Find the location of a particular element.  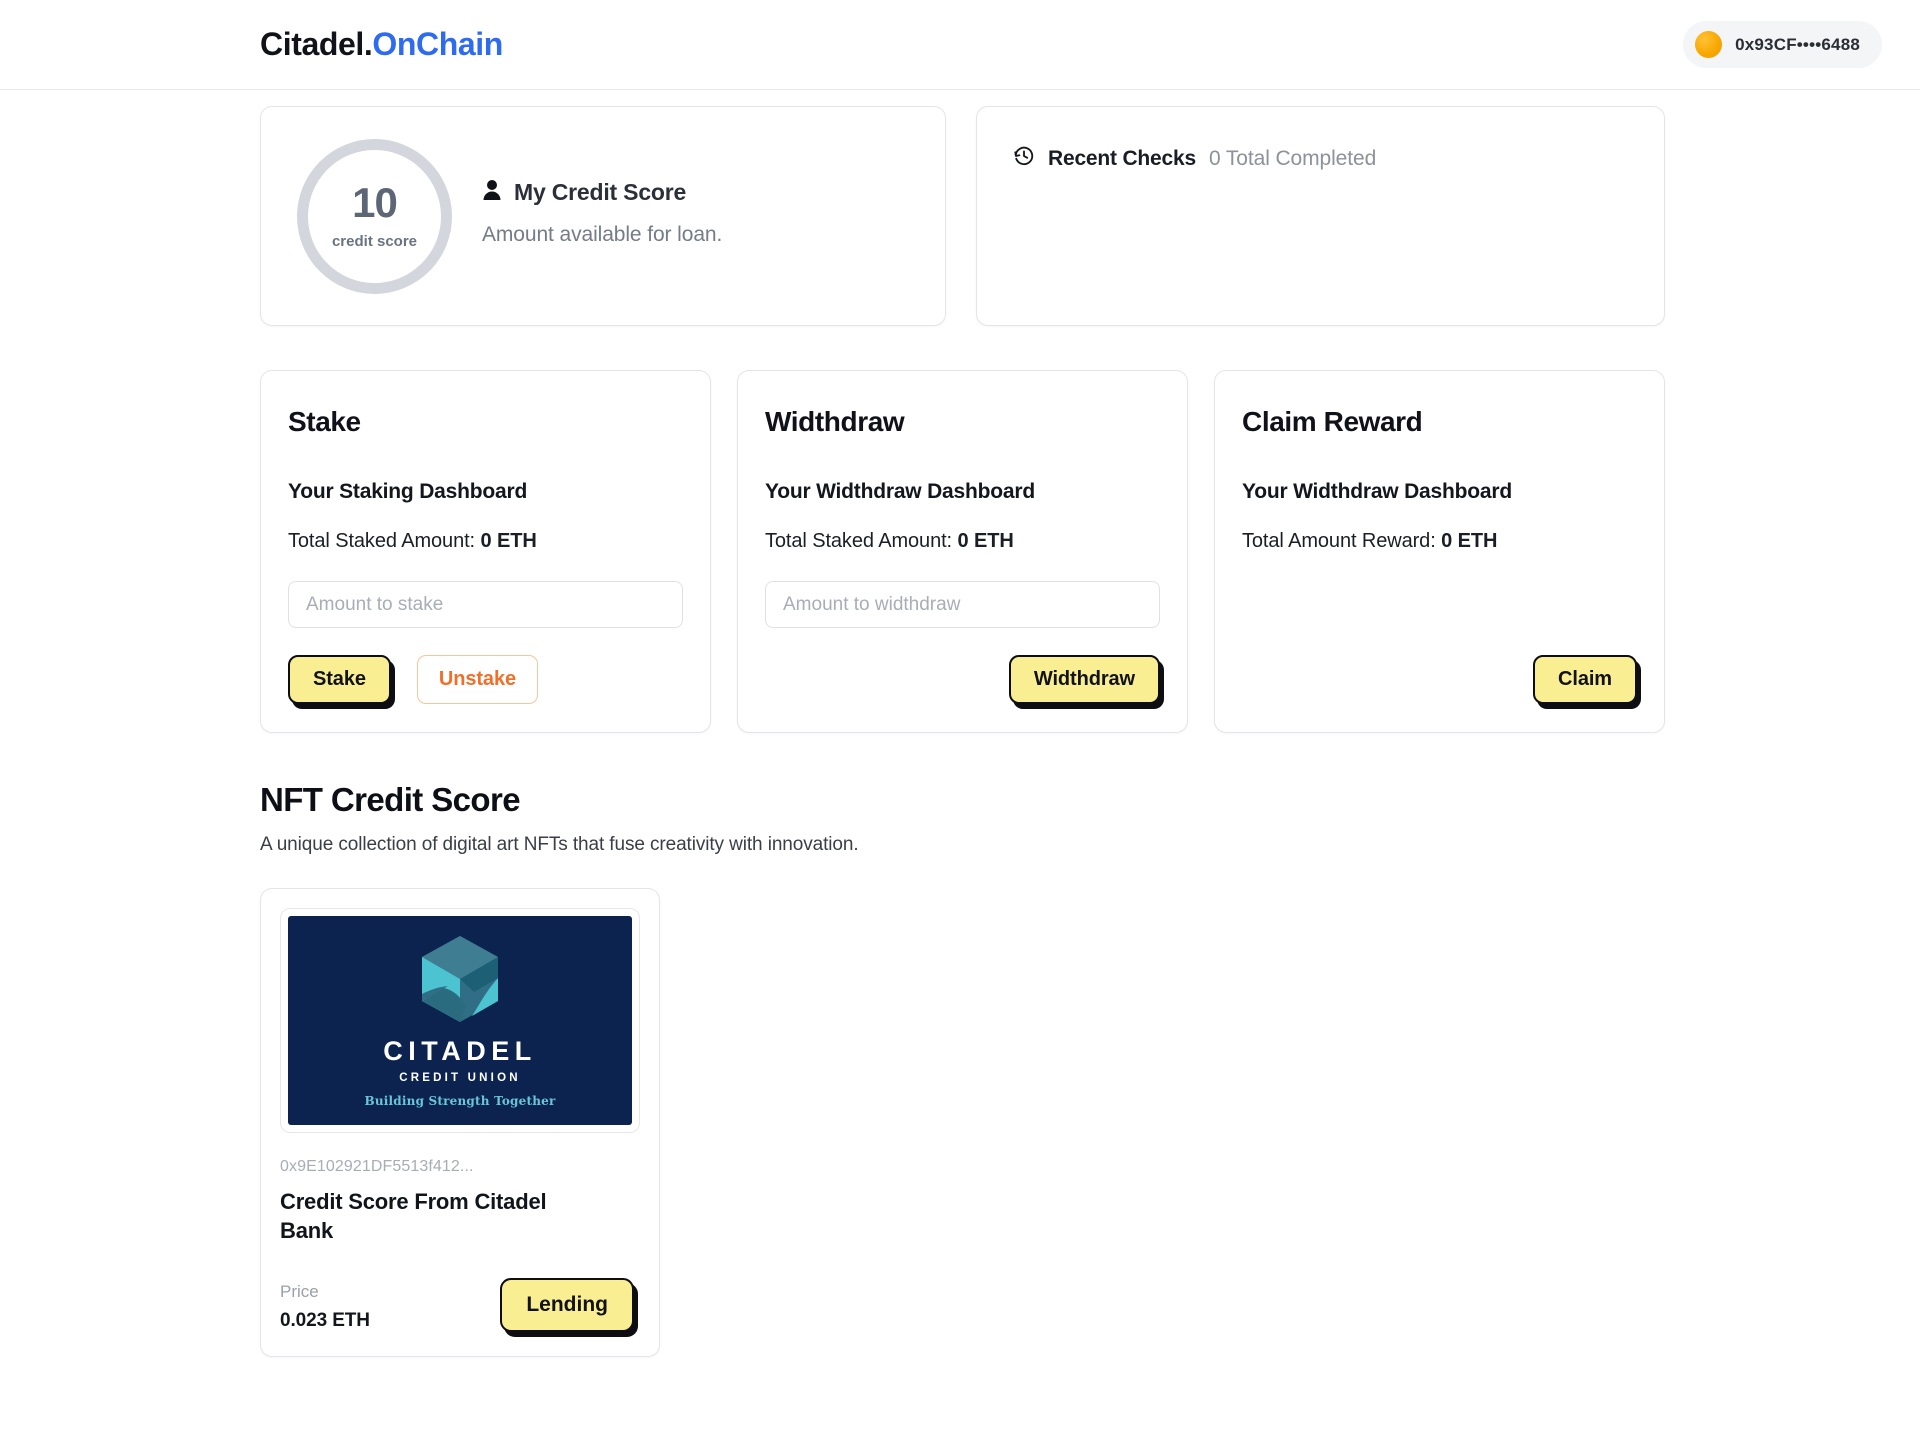

stake-total-amount: Total Staked Amount: 0 ETH is located at coordinates (485, 541).